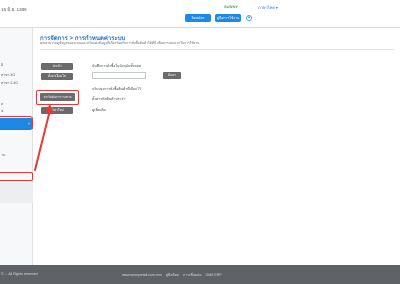  I want to click on user-circle-icon, so click(249, 18).